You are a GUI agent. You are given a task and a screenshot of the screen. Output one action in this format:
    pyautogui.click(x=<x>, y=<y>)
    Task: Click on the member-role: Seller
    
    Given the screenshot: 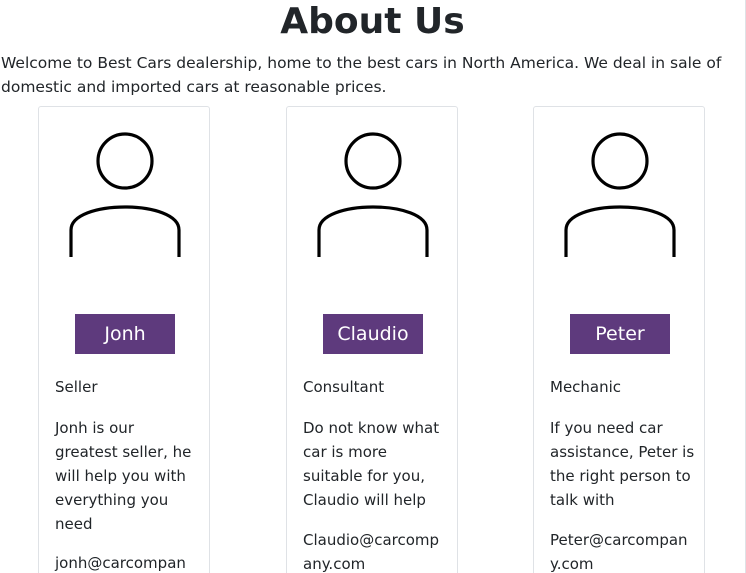 What is the action you would take?
    pyautogui.click(x=76, y=387)
    